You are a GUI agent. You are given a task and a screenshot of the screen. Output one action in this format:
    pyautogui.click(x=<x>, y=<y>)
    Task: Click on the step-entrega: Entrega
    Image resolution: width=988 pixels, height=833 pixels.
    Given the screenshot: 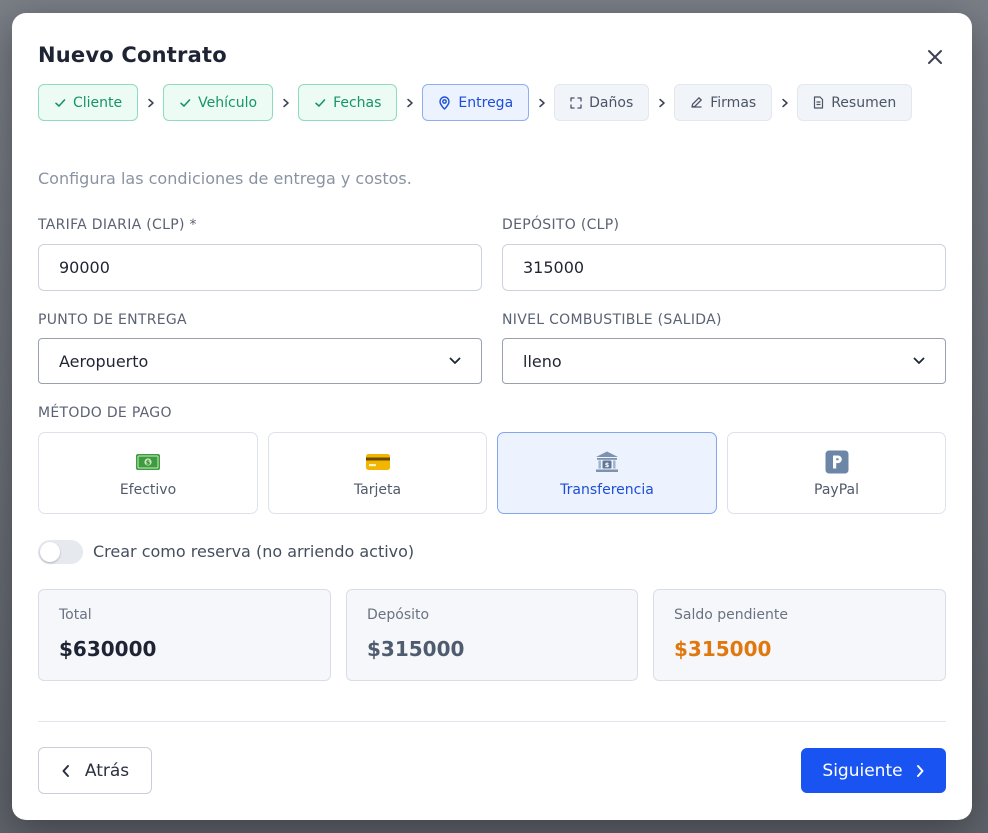 What is the action you would take?
    pyautogui.click(x=476, y=102)
    